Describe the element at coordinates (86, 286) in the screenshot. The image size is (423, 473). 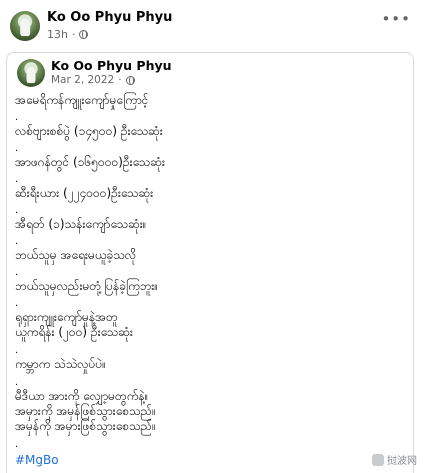
I see `post-line: ဘယ်သူမှလည်းမတုံ့ပြန်ခဲ့ကြဘူး။` at that location.